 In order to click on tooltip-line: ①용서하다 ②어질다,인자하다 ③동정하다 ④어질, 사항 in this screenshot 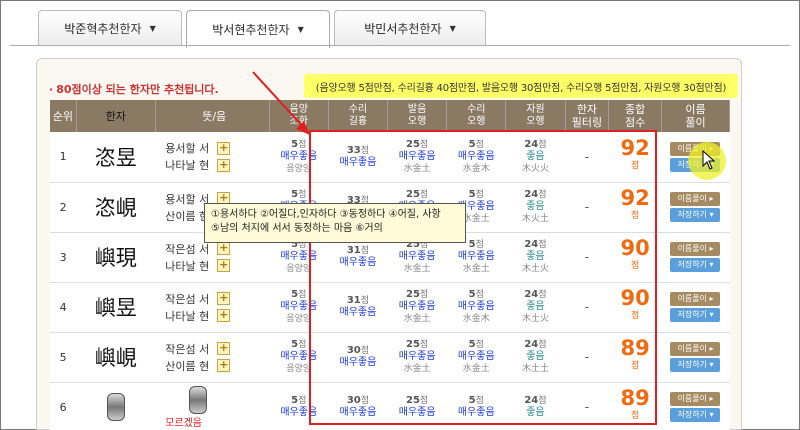, I will do `click(326, 214)`.